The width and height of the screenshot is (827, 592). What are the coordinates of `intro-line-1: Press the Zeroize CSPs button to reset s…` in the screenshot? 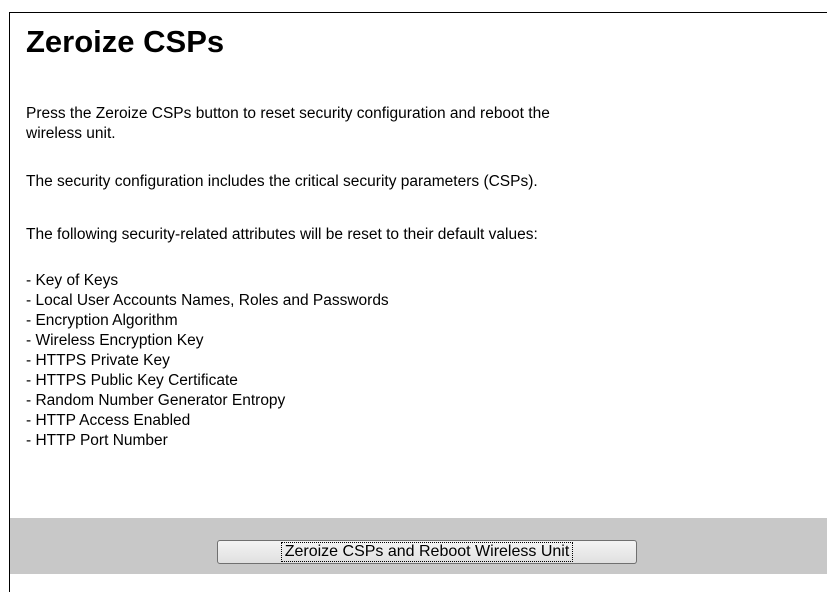 It's located at (288, 113).